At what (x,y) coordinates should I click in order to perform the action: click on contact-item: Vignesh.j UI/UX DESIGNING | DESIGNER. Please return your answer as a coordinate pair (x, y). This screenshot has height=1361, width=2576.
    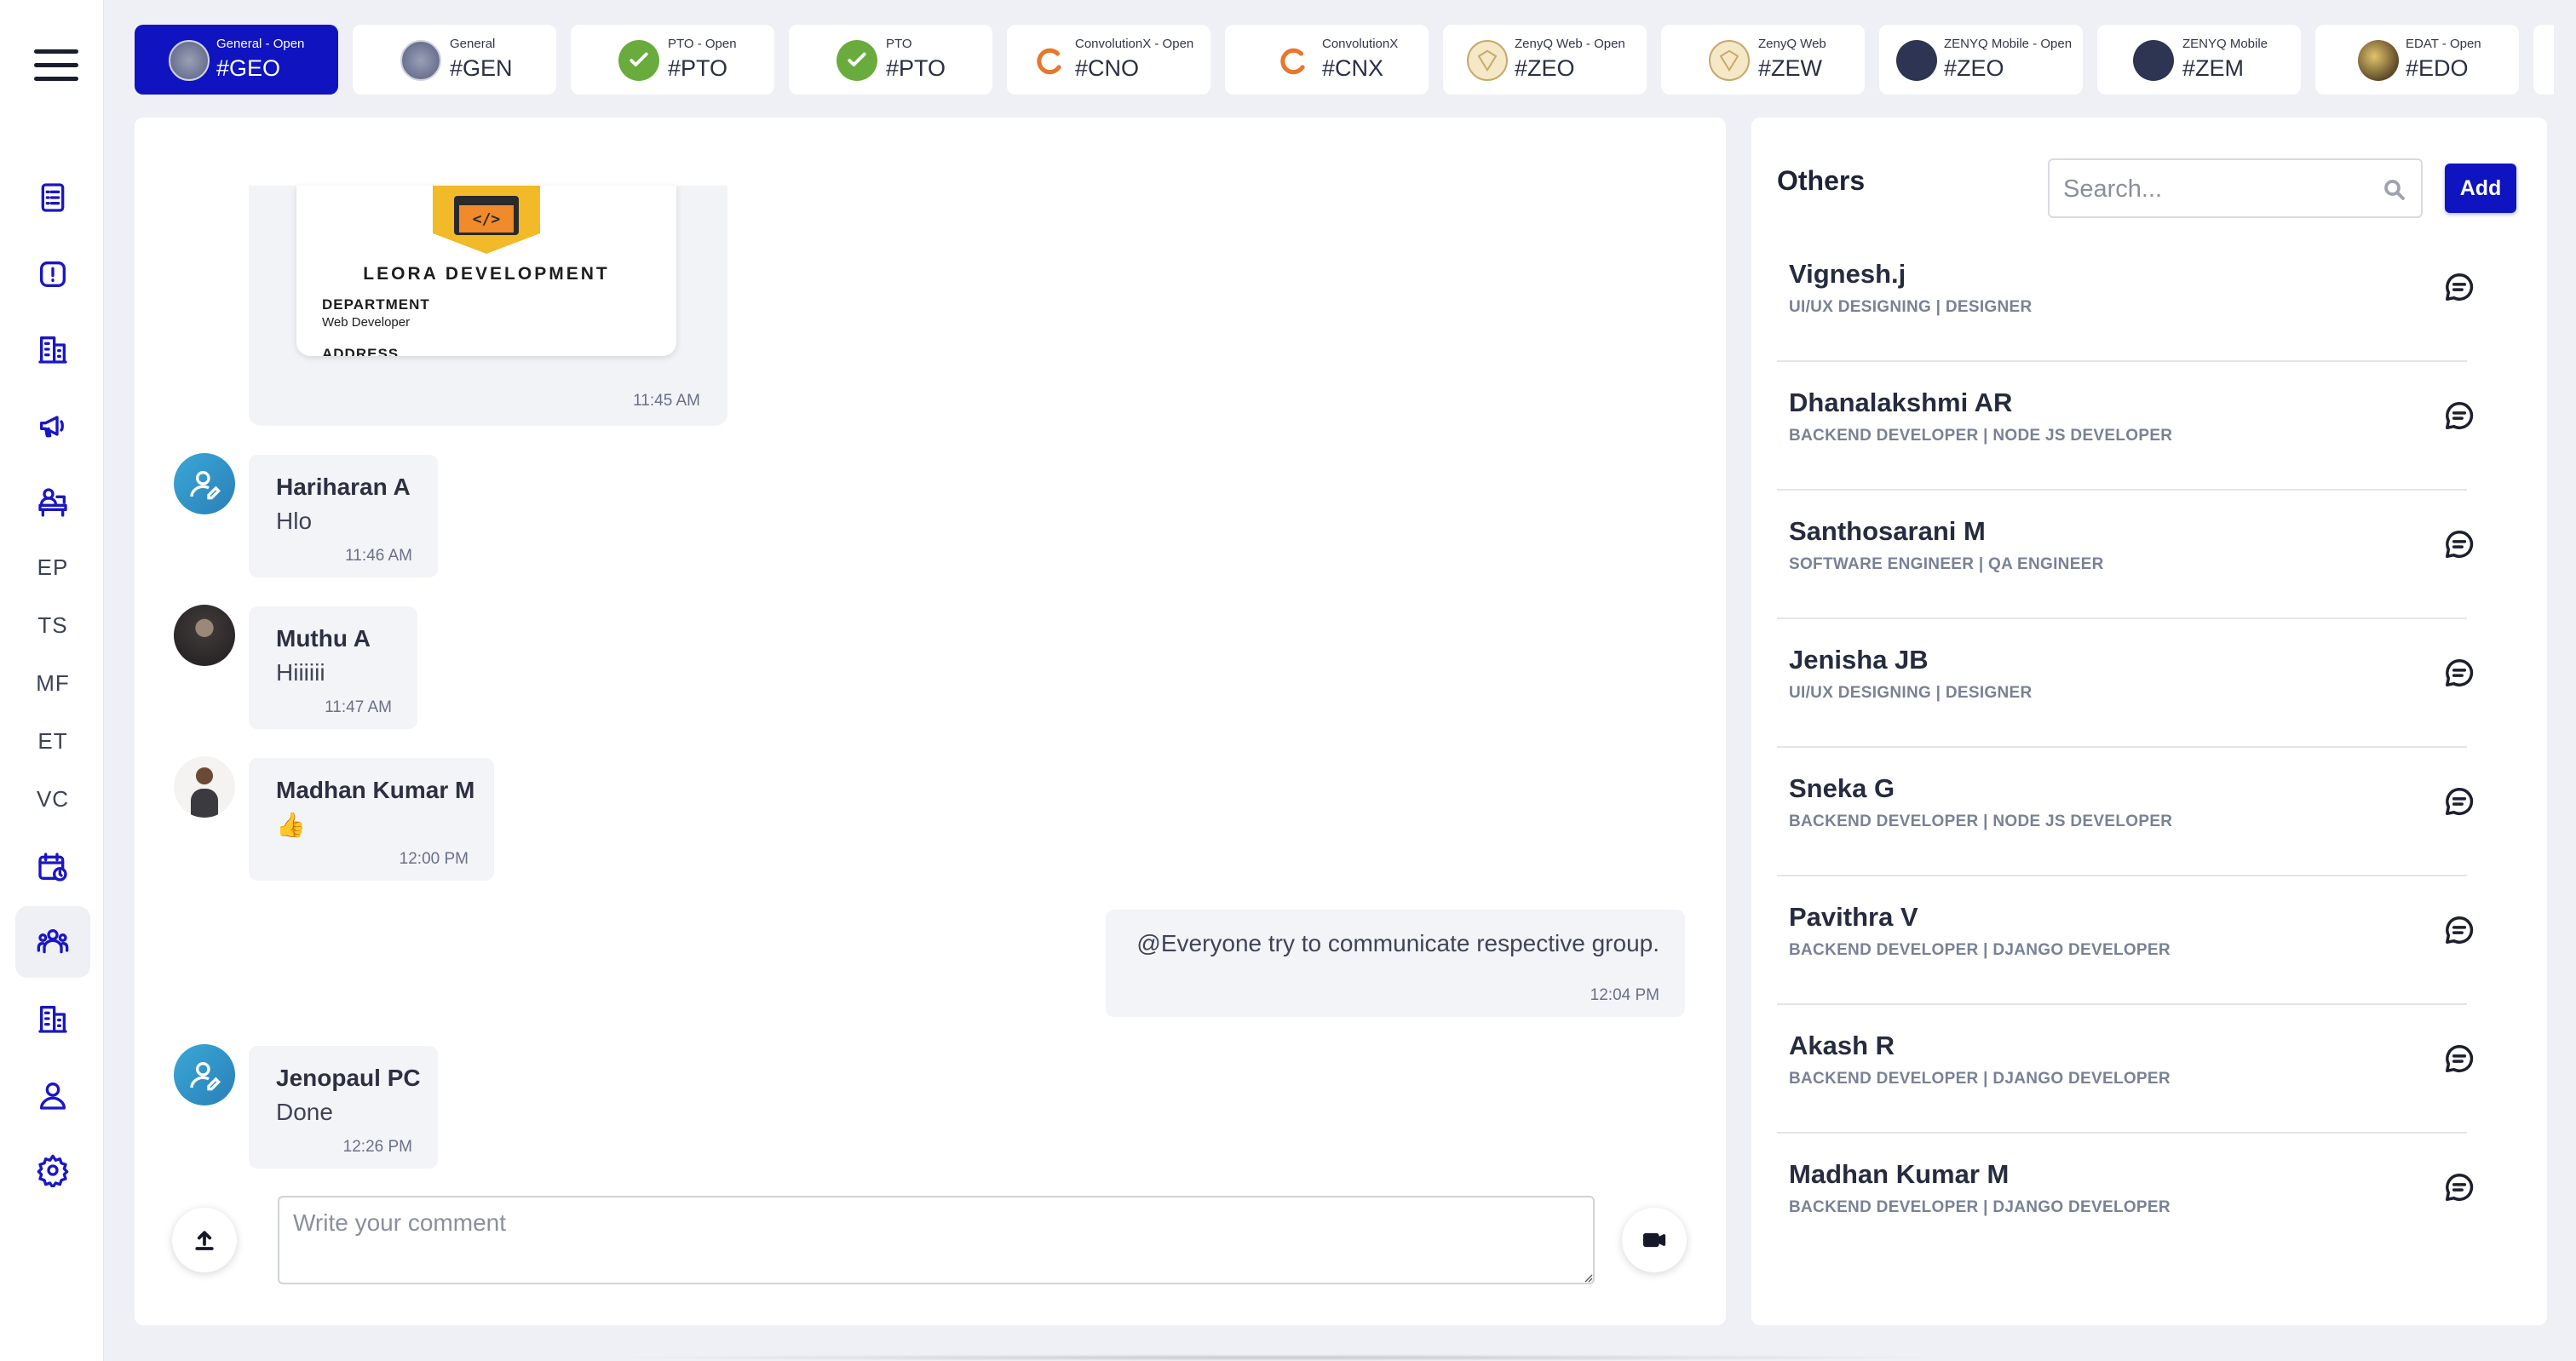
    Looking at the image, I should click on (2125, 297).